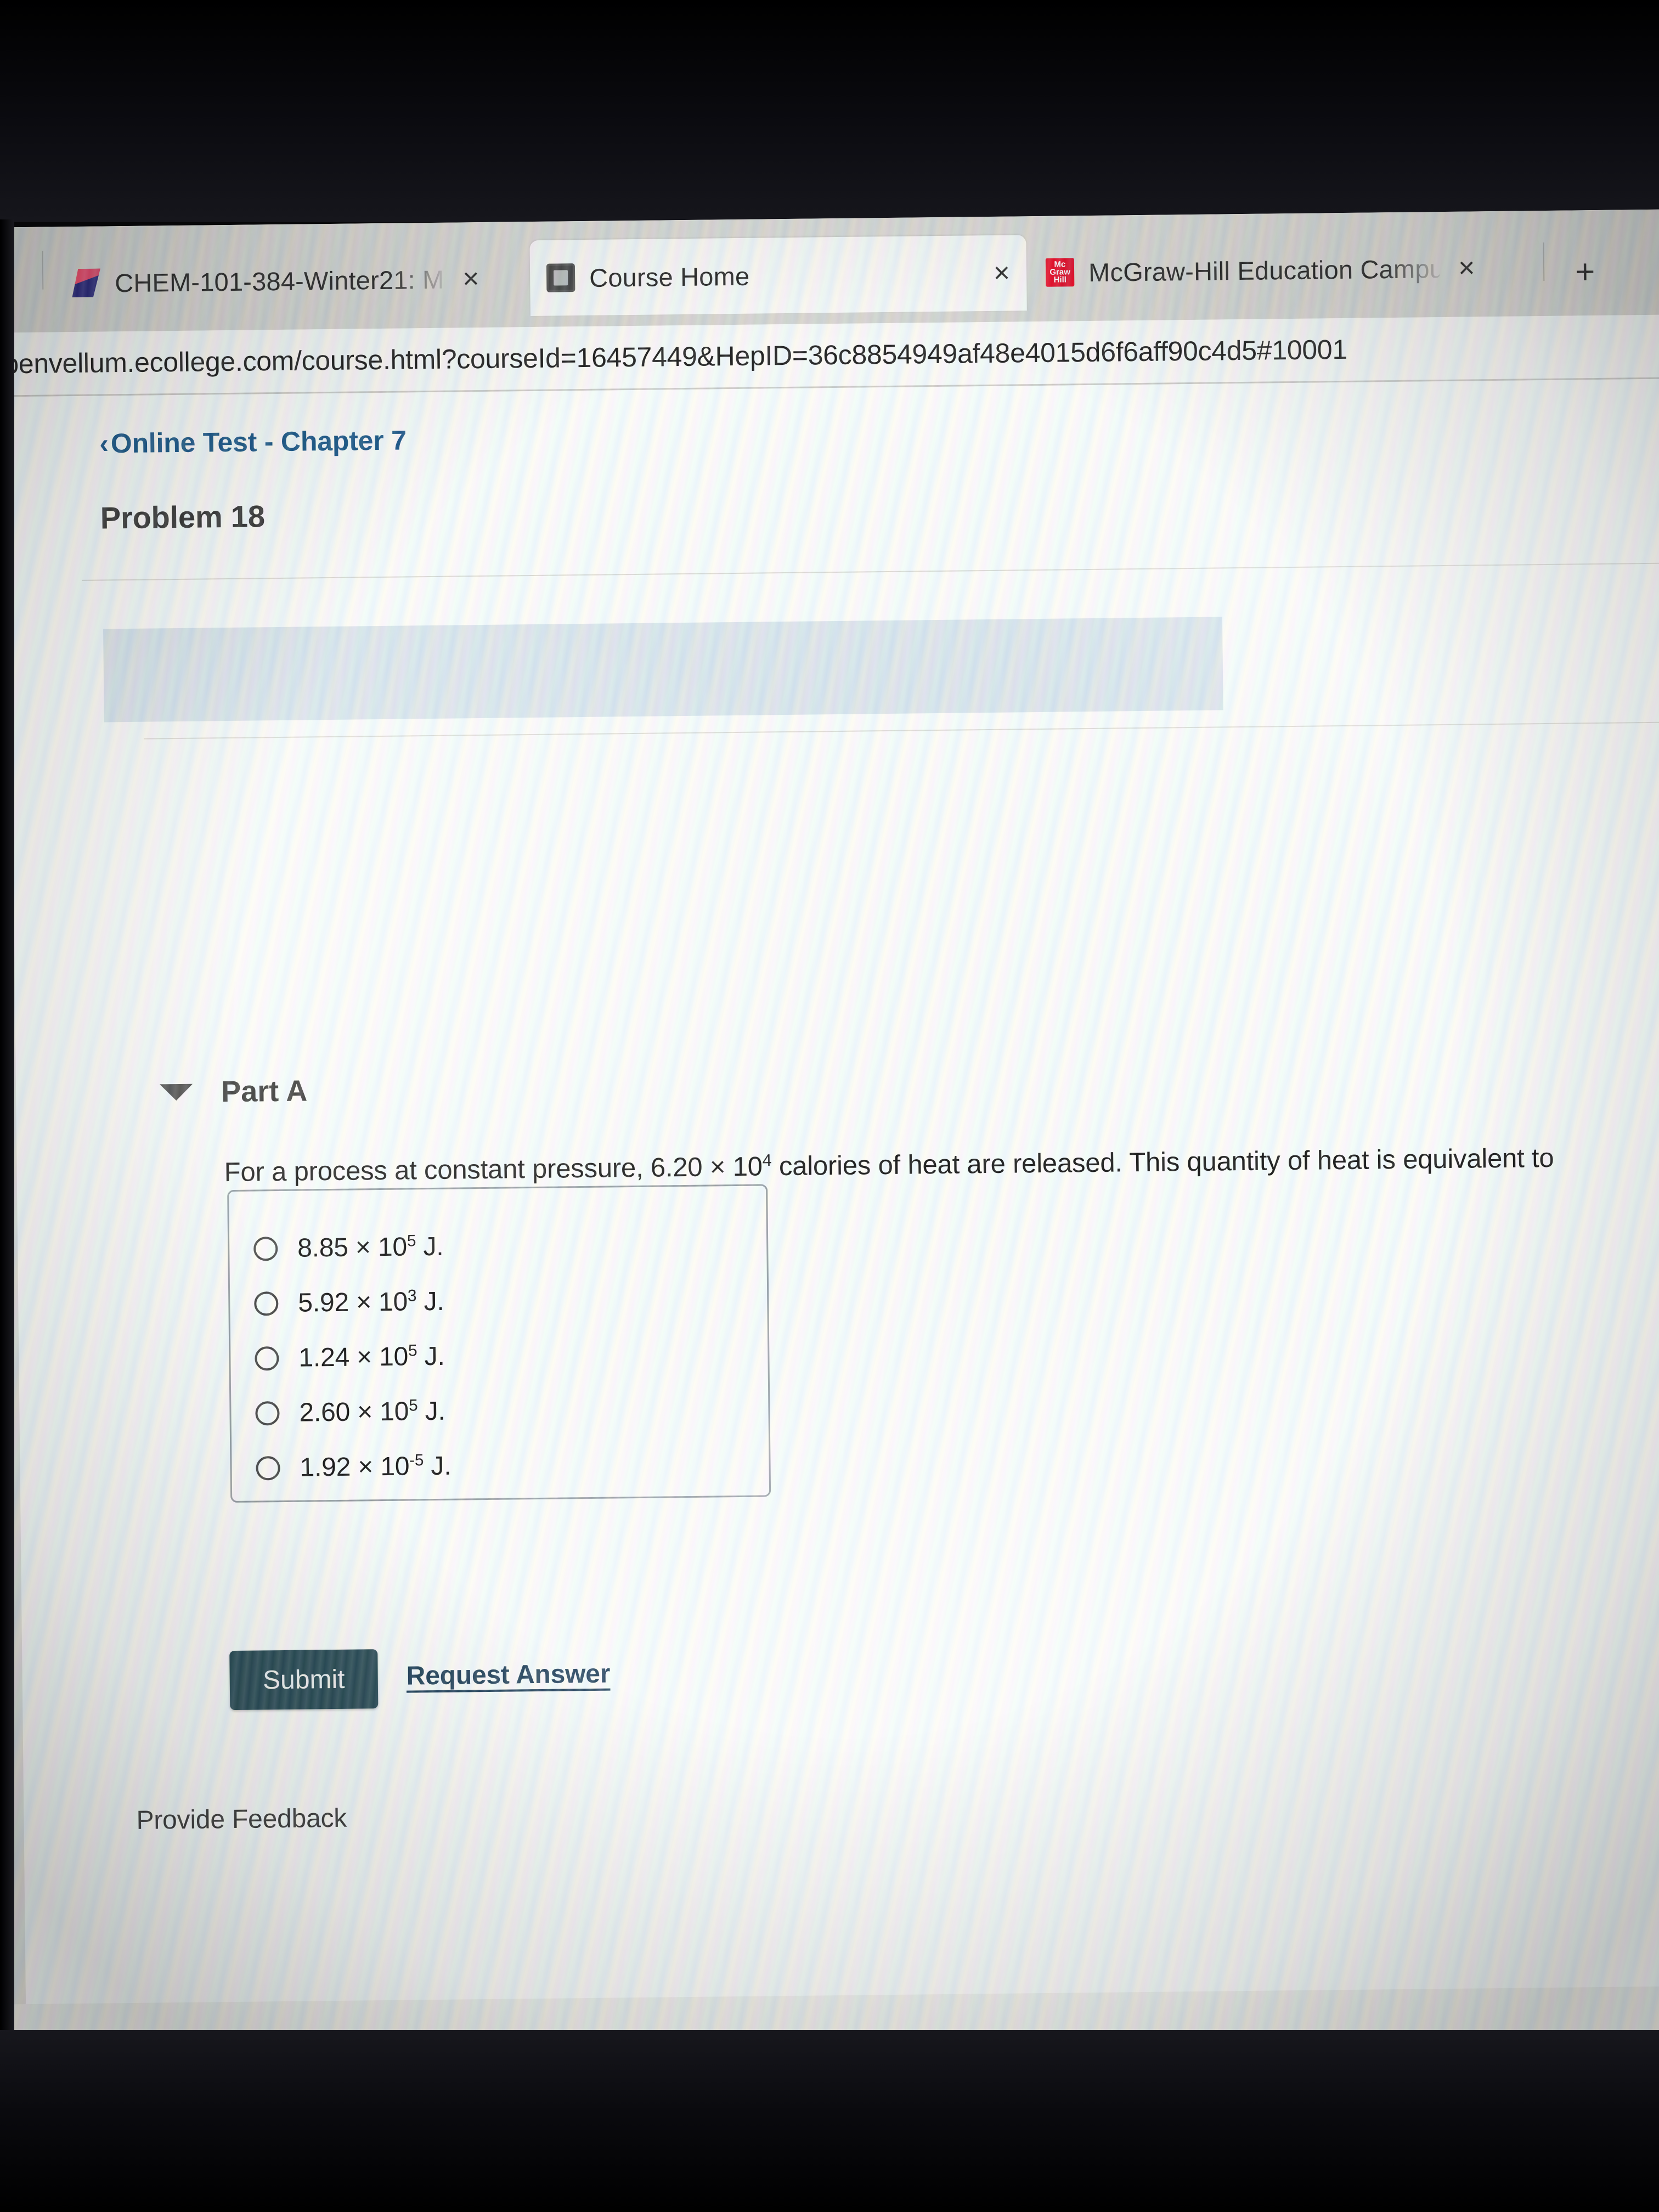  I want to click on page-title: Problem 18, so click(183, 517).